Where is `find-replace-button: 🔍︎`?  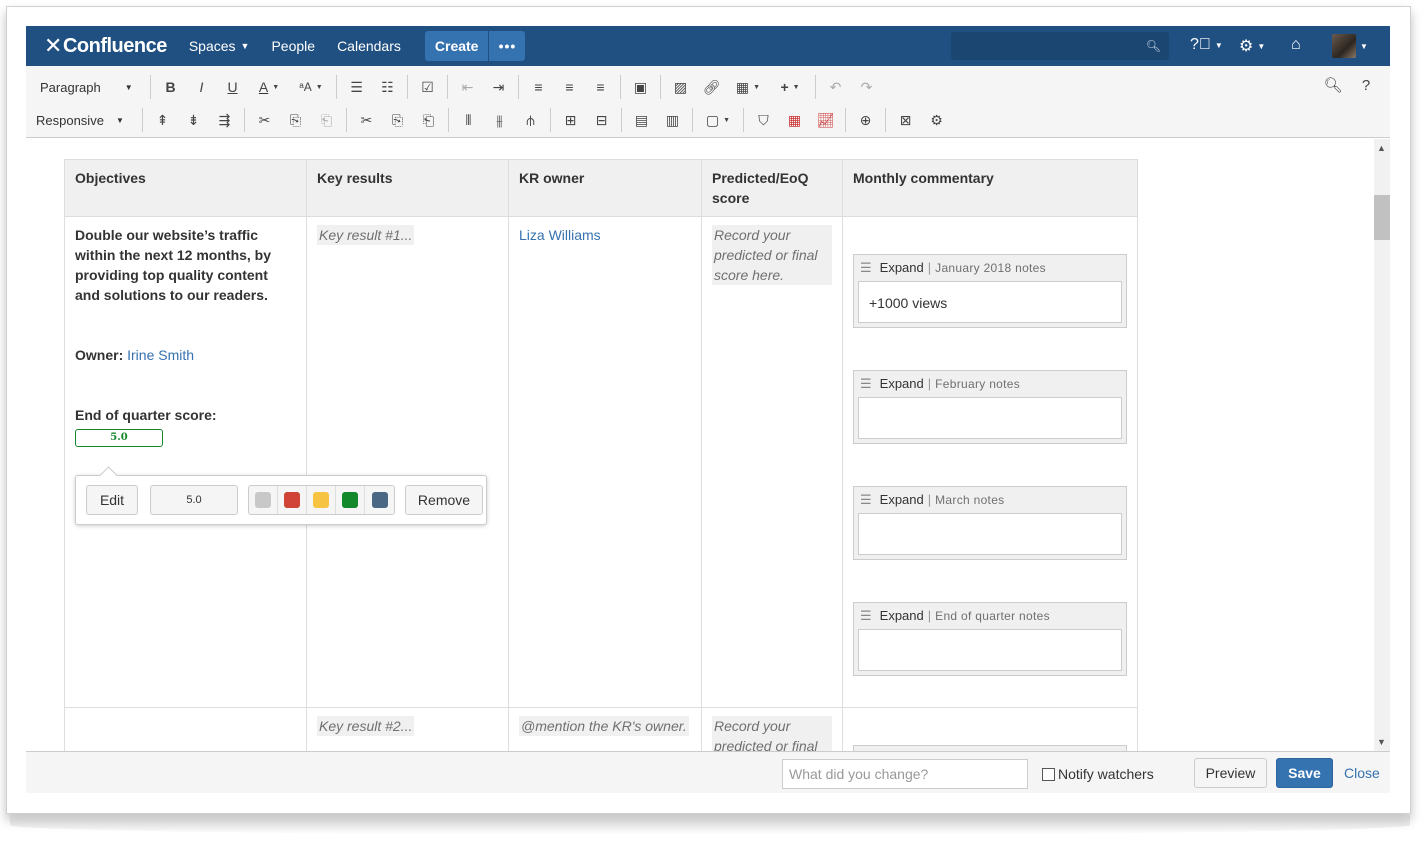
find-replace-button: 🔍︎ is located at coordinates (1333, 85).